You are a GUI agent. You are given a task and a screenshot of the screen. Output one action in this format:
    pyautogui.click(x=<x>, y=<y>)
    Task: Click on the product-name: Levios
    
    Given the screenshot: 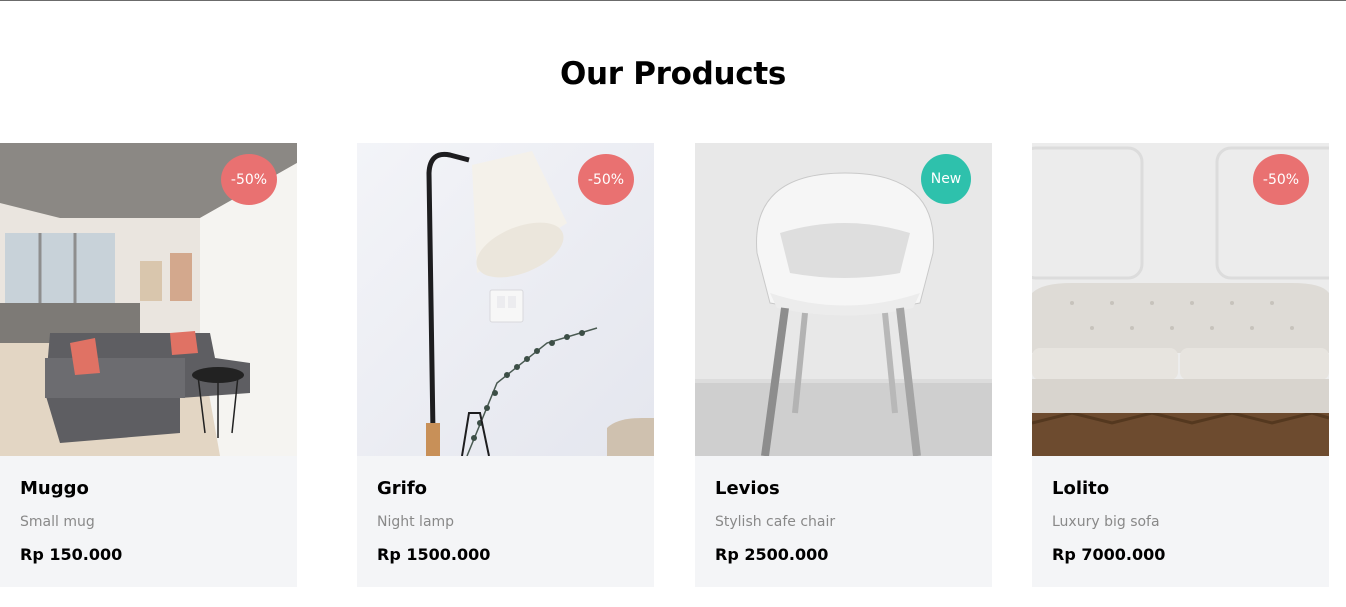 What is the action you would take?
    pyautogui.click(x=747, y=488)
    